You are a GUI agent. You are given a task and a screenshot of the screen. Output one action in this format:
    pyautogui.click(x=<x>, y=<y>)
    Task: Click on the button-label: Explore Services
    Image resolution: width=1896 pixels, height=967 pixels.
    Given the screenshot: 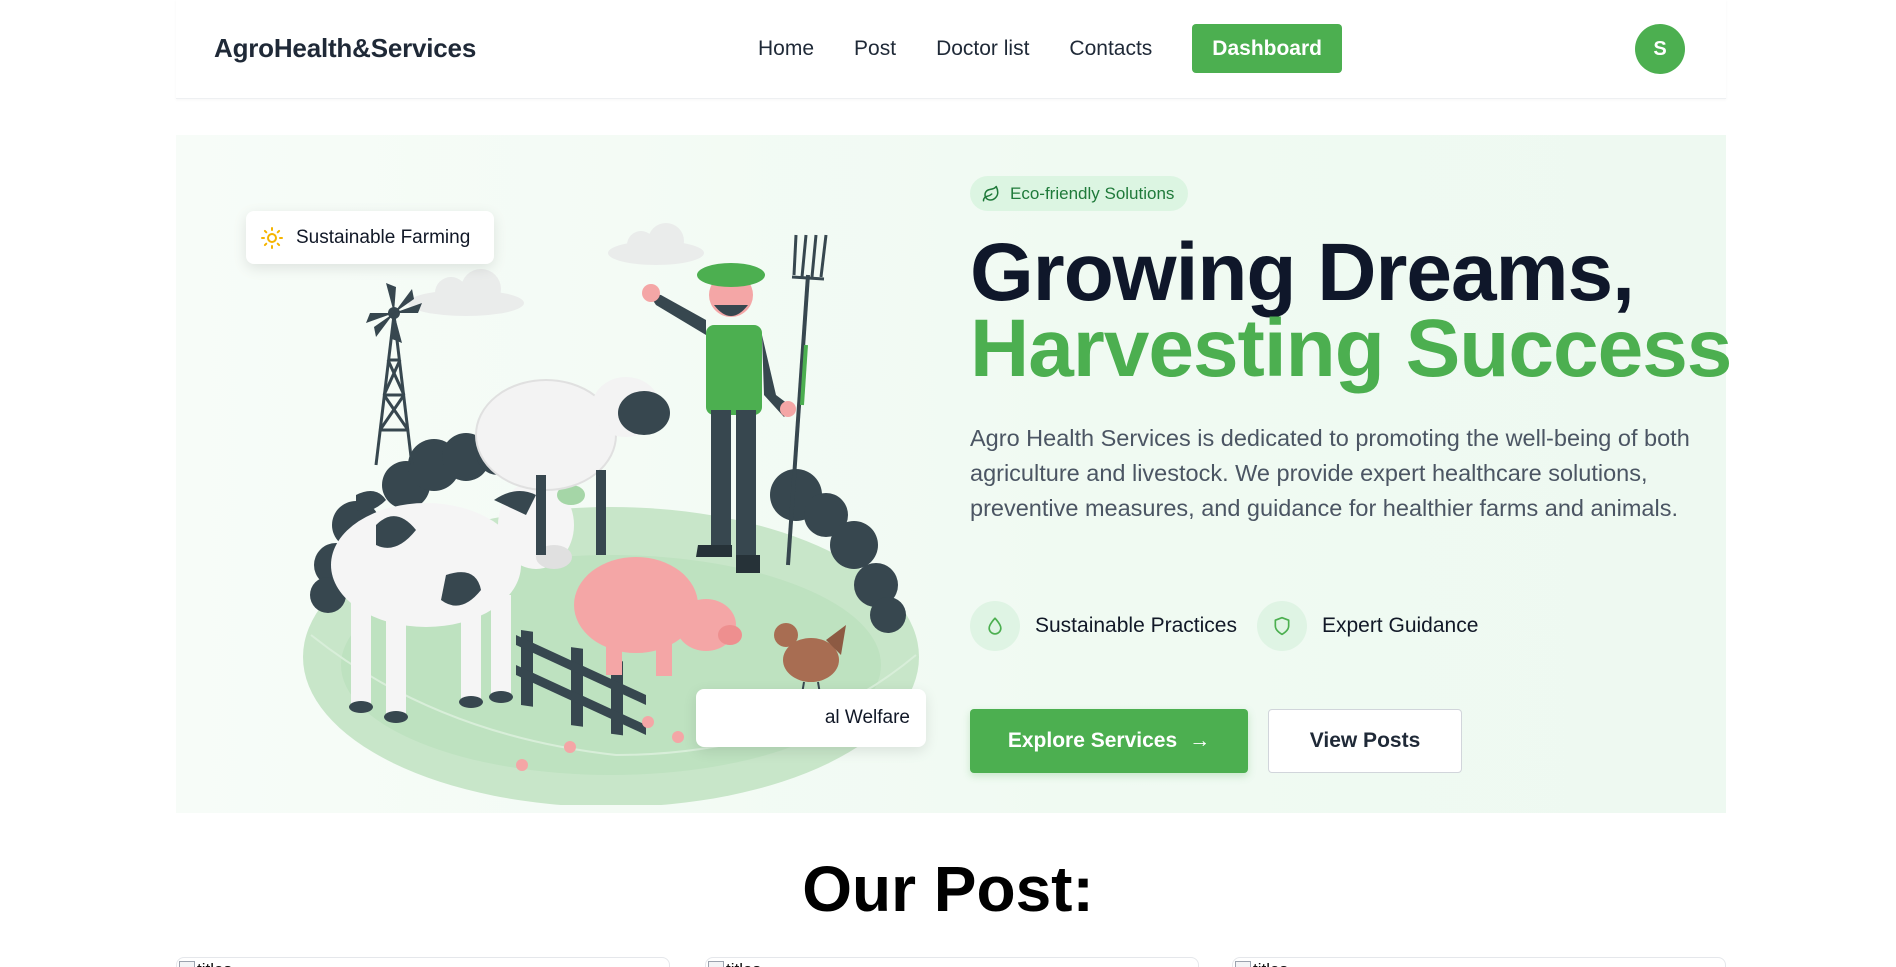 What is the action you would take?
    pyautogui.click(x=1092, y=740)
    